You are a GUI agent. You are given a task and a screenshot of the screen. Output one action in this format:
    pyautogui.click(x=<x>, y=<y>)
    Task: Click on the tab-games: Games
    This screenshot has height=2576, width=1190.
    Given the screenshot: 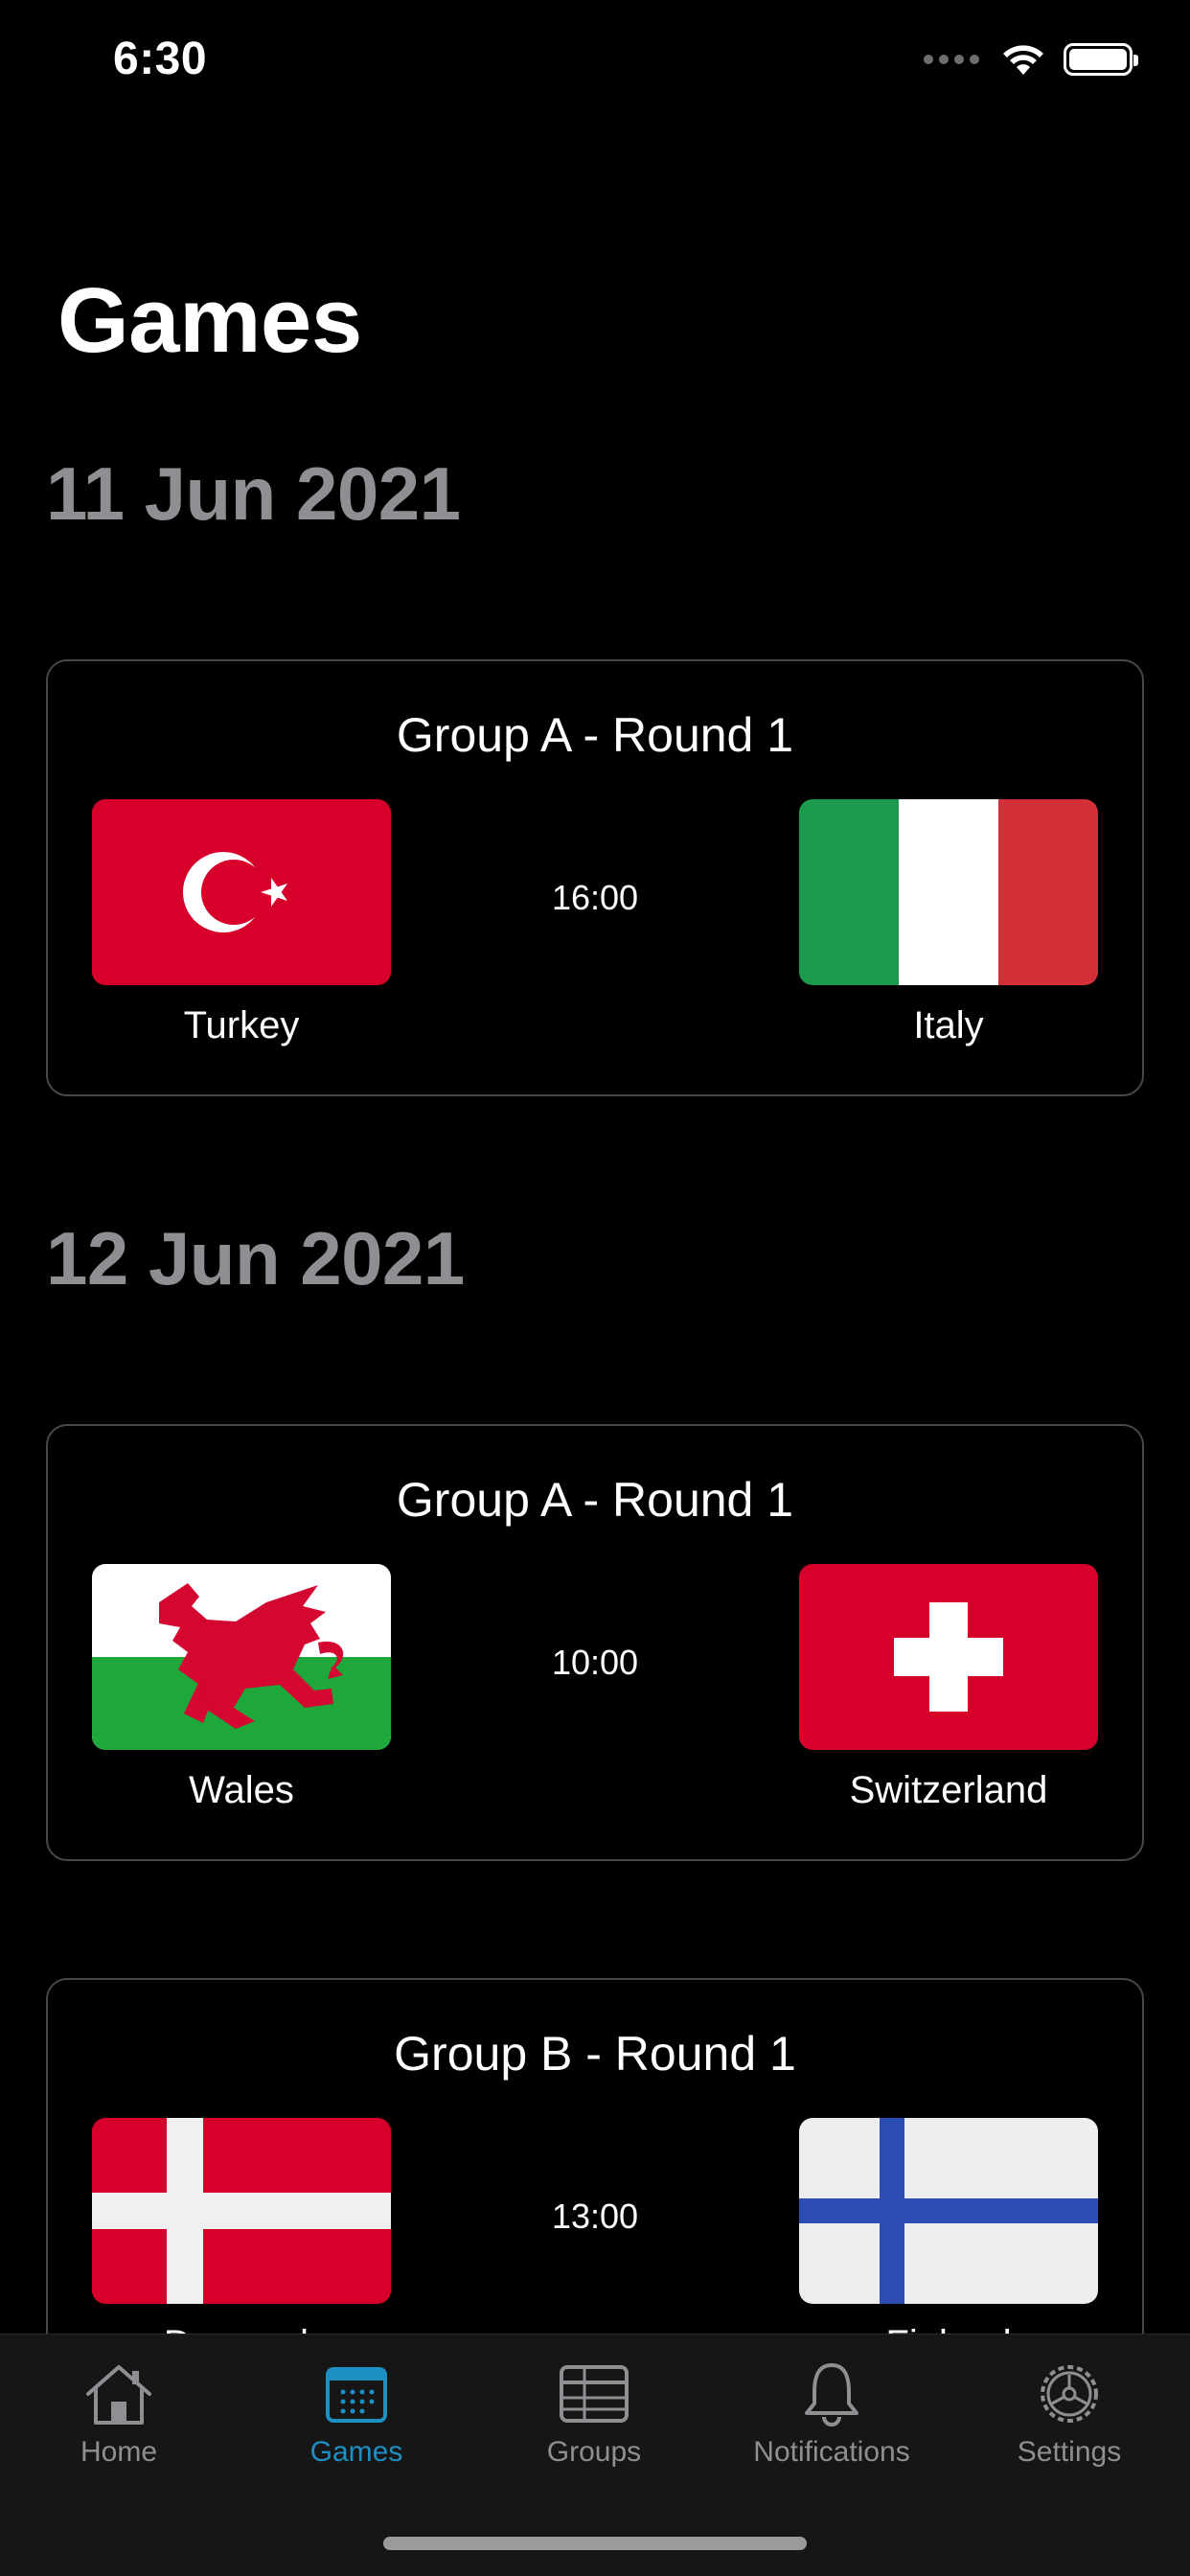 What is the action you would take?
    pyautogui.click(x=357, y=2414)
    